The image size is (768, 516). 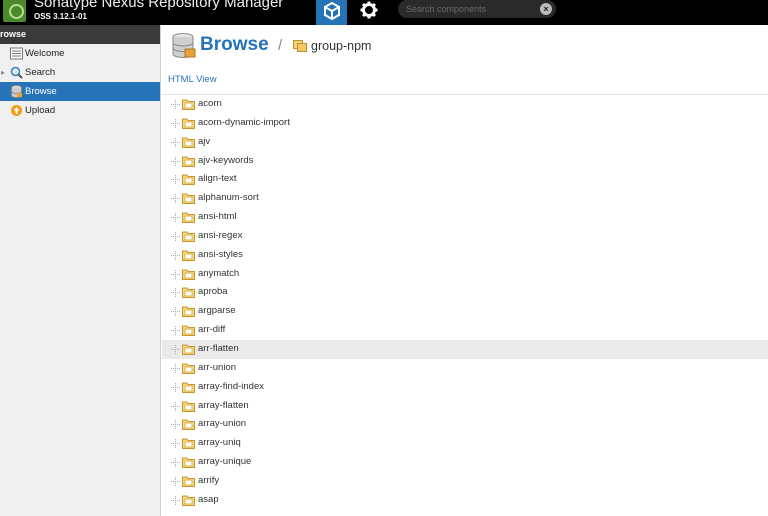 I want to click on tree-item-label: align-text, so click(x=217, y=179).